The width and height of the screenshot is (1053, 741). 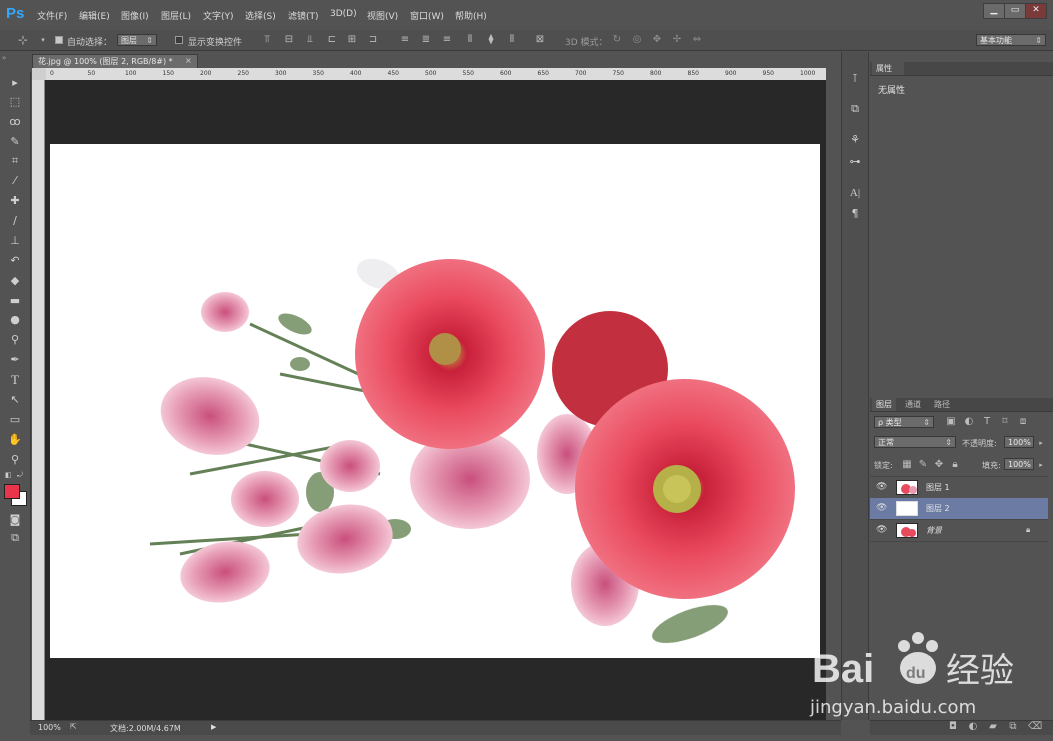 What do you see at coordinates (1013, 727) in the screenshot?
I see `new-layer-icon: ⧉` at bounding box center [1013, 727].